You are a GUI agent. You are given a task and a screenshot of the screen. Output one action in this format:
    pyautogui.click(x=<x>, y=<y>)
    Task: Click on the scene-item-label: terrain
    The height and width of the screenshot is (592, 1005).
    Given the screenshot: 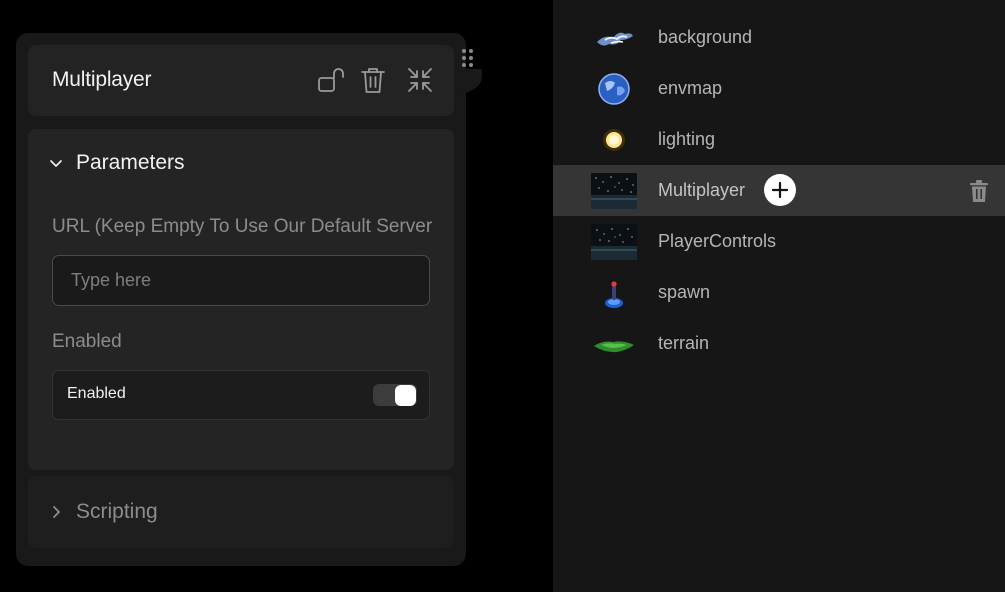 What is the action you would take?
    pyautogui.click(x=684, y=343)
    